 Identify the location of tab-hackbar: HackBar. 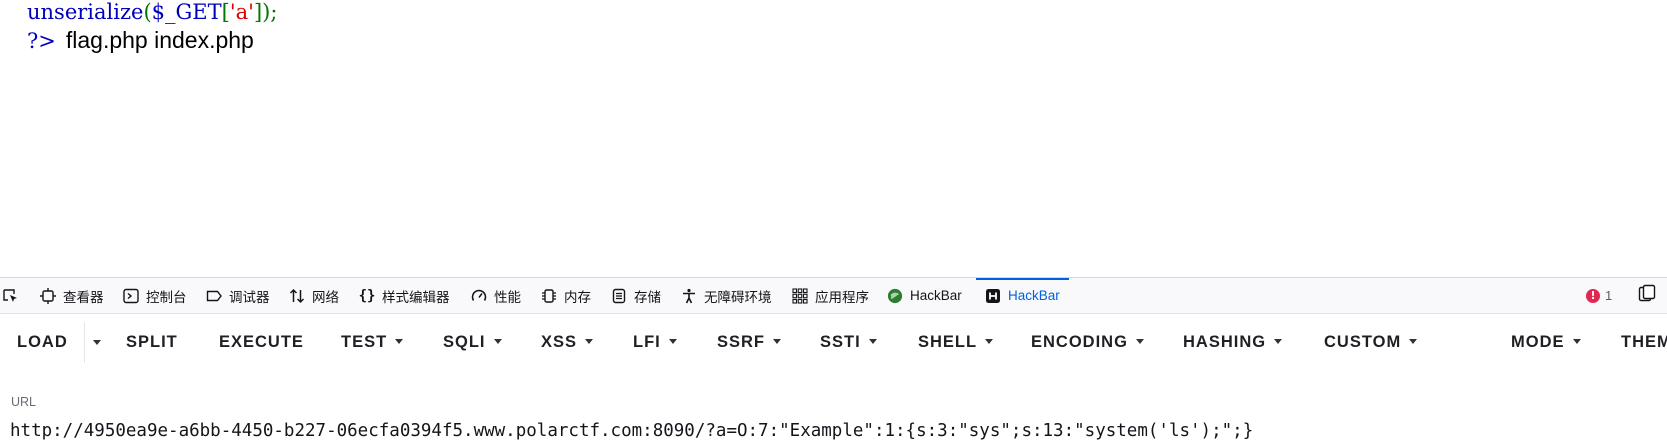
(1022, 295).